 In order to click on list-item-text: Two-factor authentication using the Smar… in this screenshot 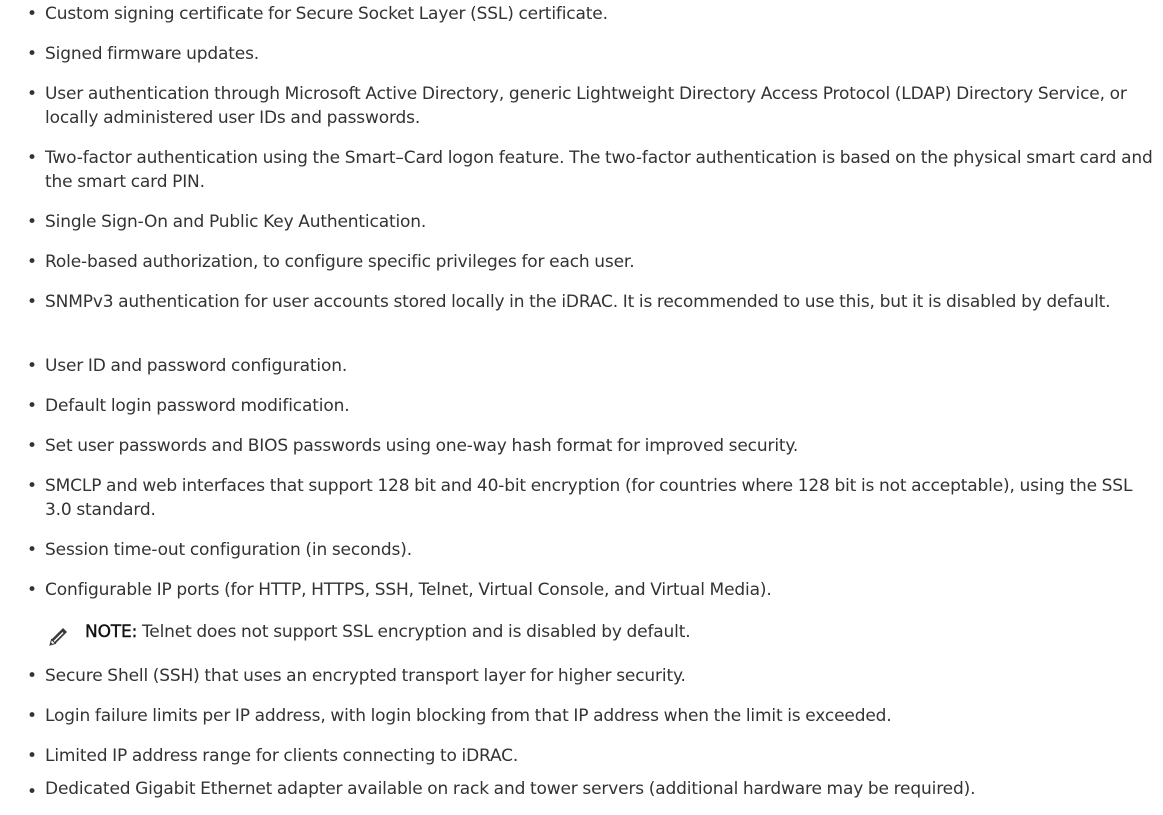, I will do `click(599, 170)`.